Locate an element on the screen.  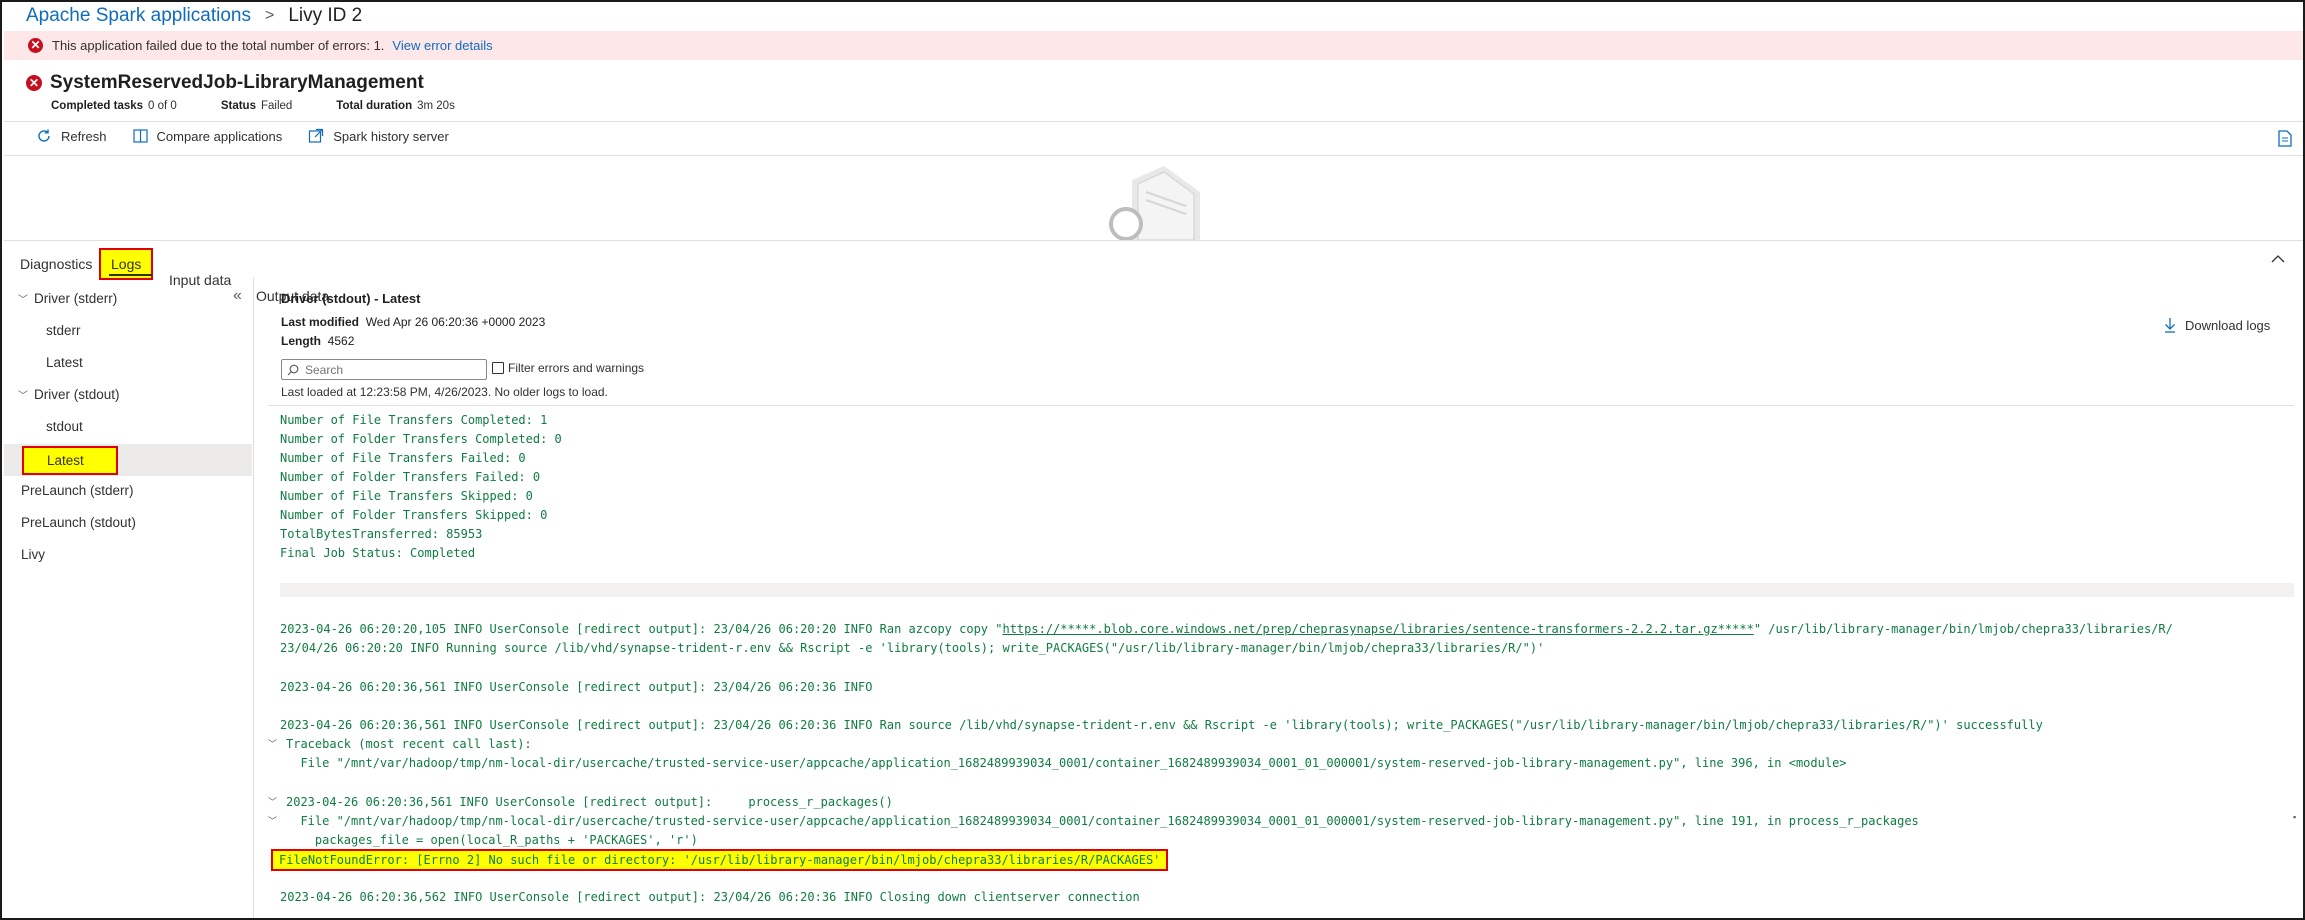
log-line: Number of File Transfers Completed: 1 is located at coordinates (414, 420).